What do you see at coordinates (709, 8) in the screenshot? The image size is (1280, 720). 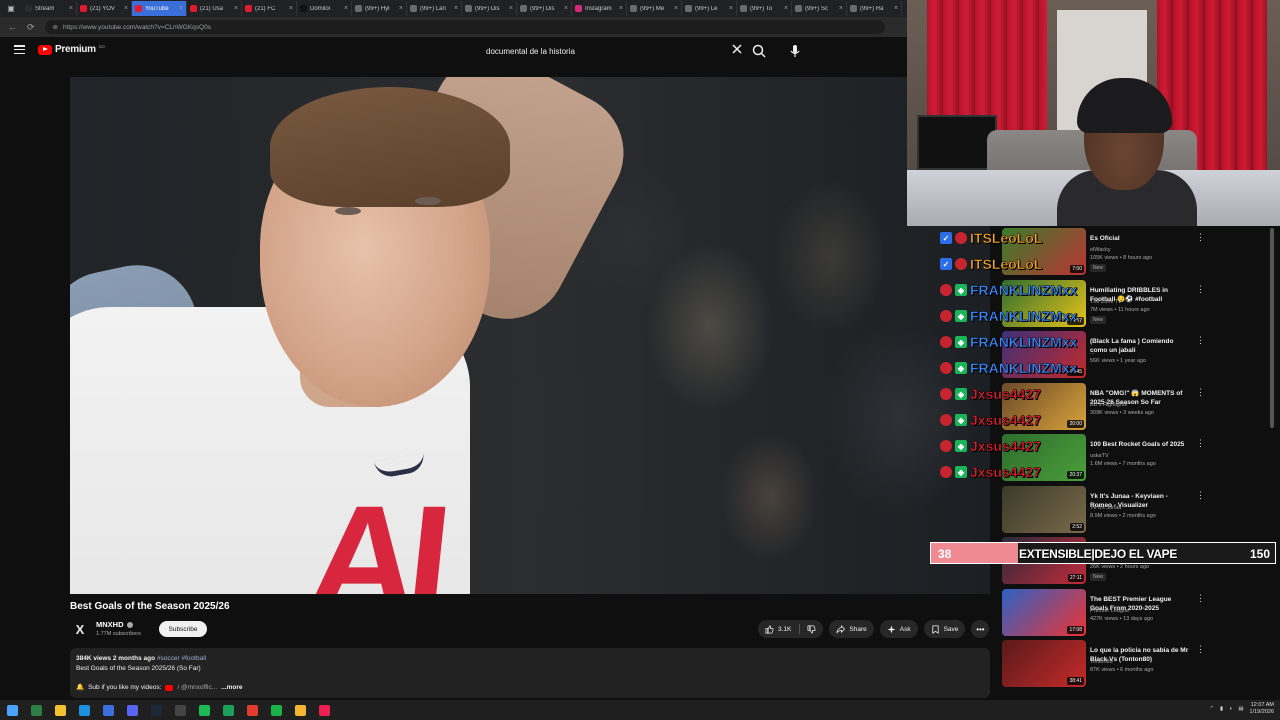 I see `browser-tab: (99+) Le ×` at bounding box center [709, 8].